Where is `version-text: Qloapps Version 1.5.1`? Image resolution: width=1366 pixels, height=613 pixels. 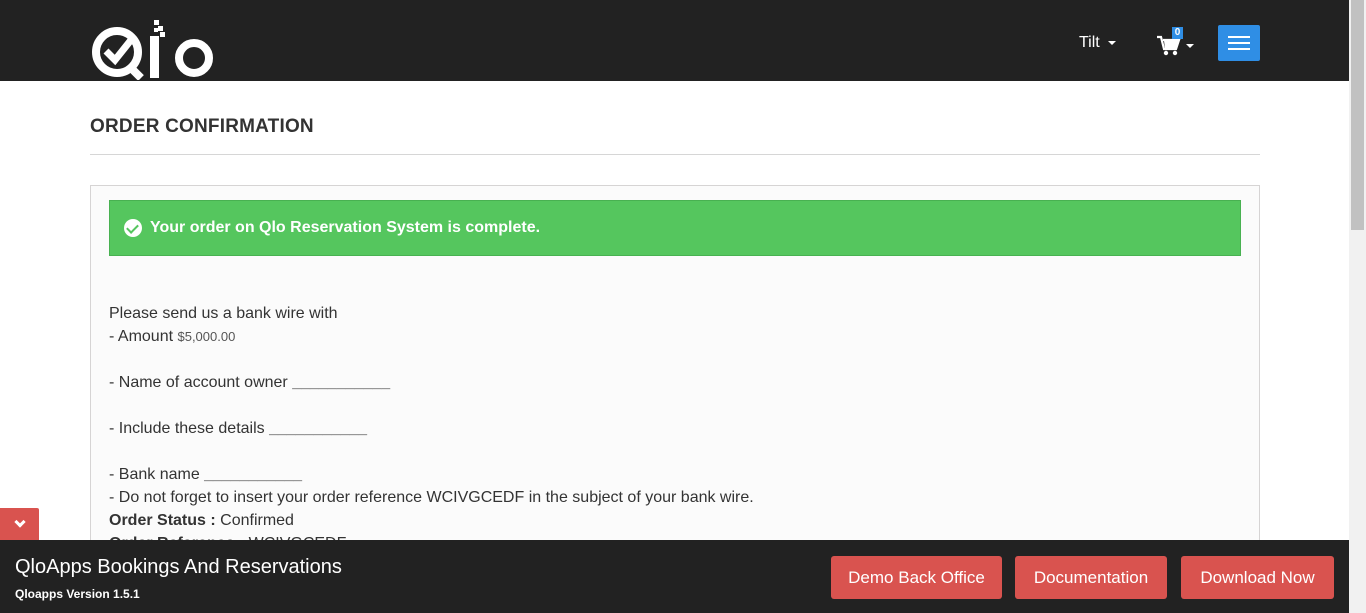 version-text: Qloapps Version 1.5.1 is located at coordinates (77, 594).